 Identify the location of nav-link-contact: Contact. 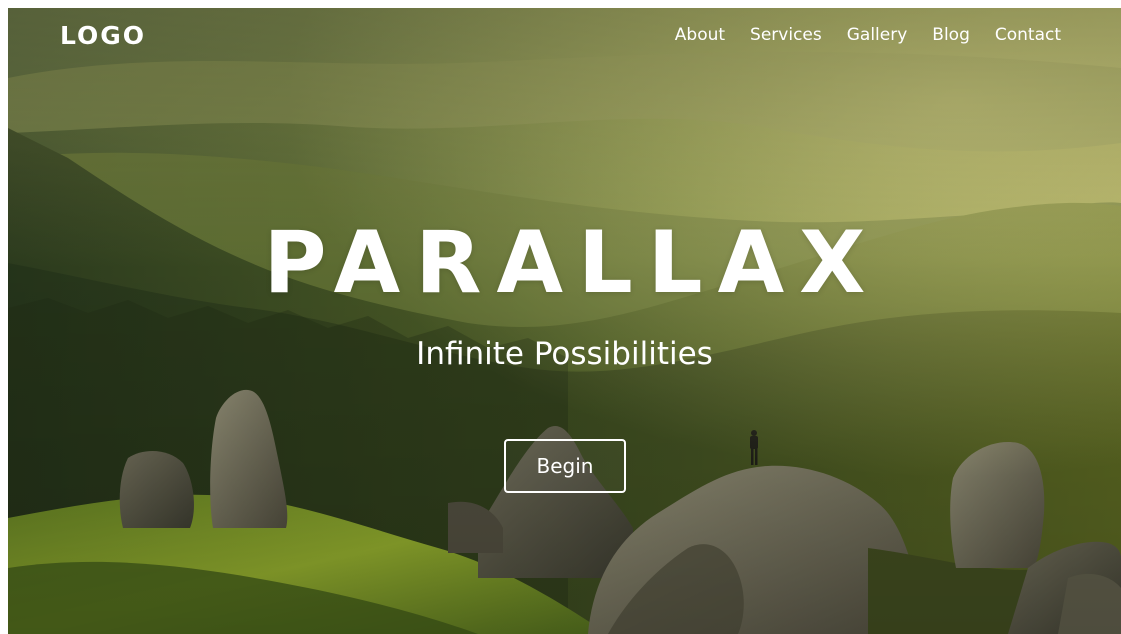
(1028, 35).